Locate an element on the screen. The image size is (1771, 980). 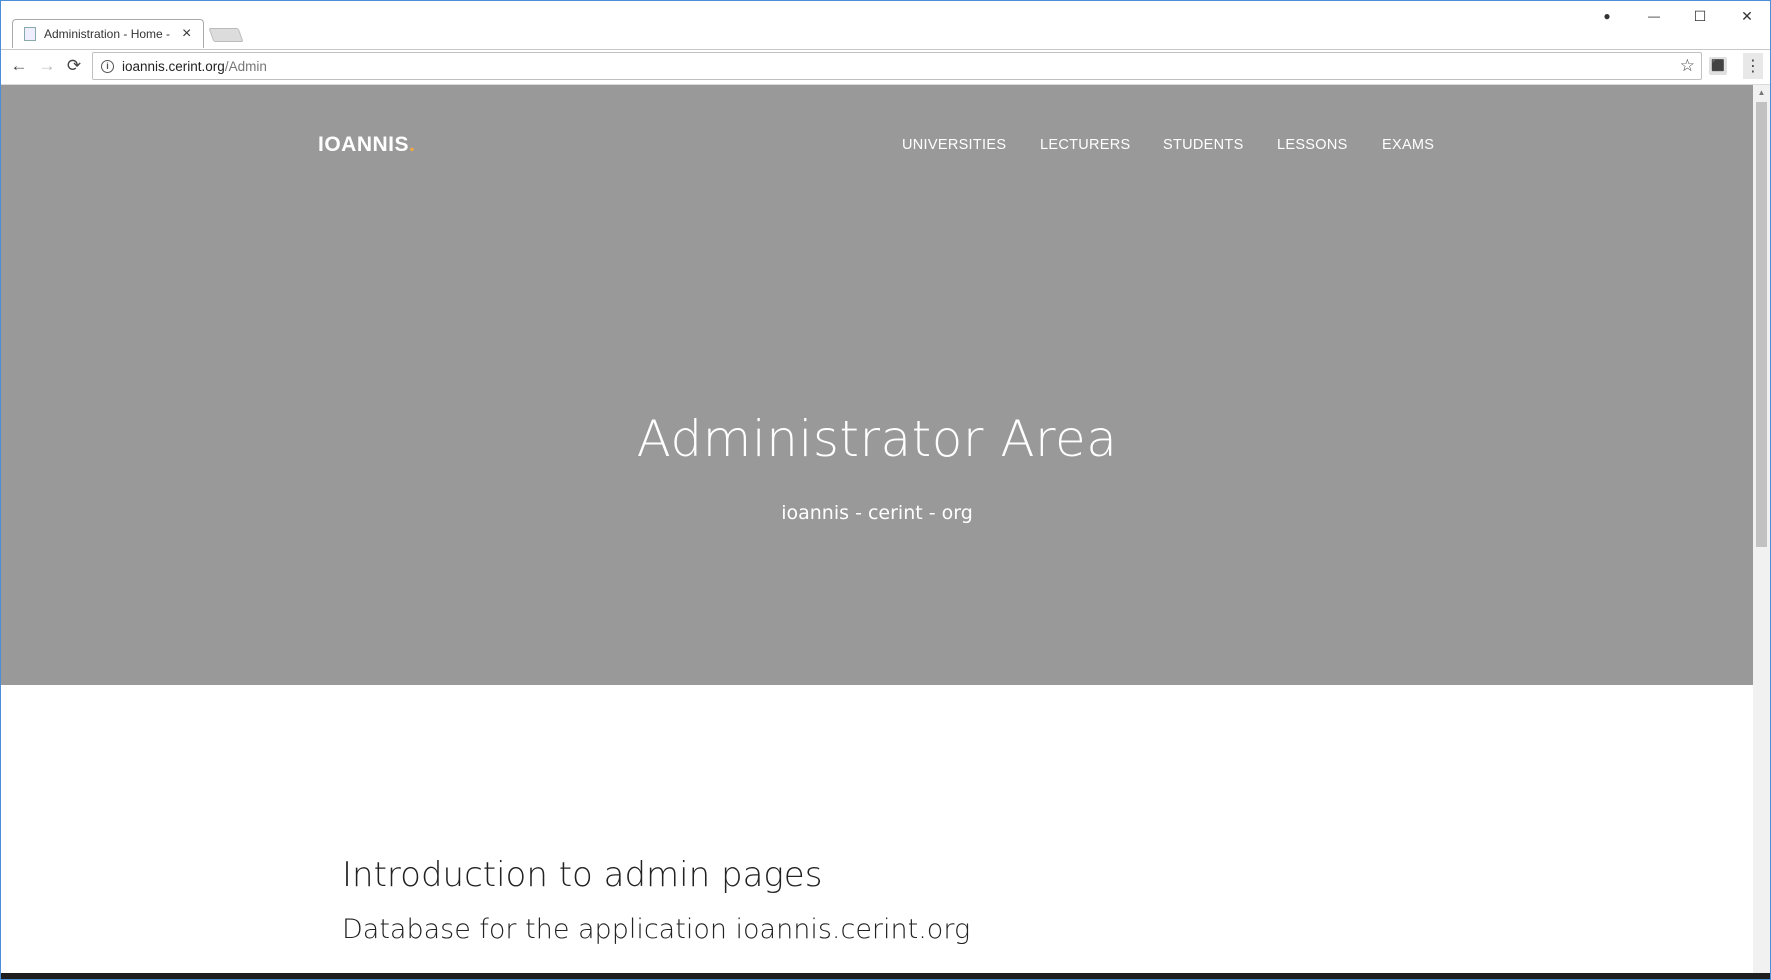
bookmark-star-icon: ☆ is located at coordinates (1687, 66).